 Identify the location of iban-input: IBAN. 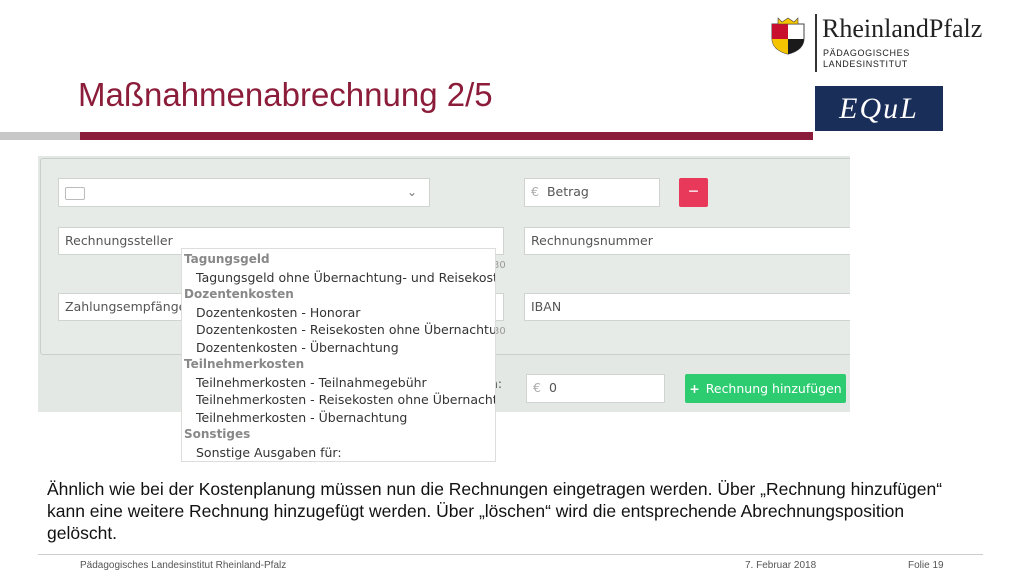
(687, 307).